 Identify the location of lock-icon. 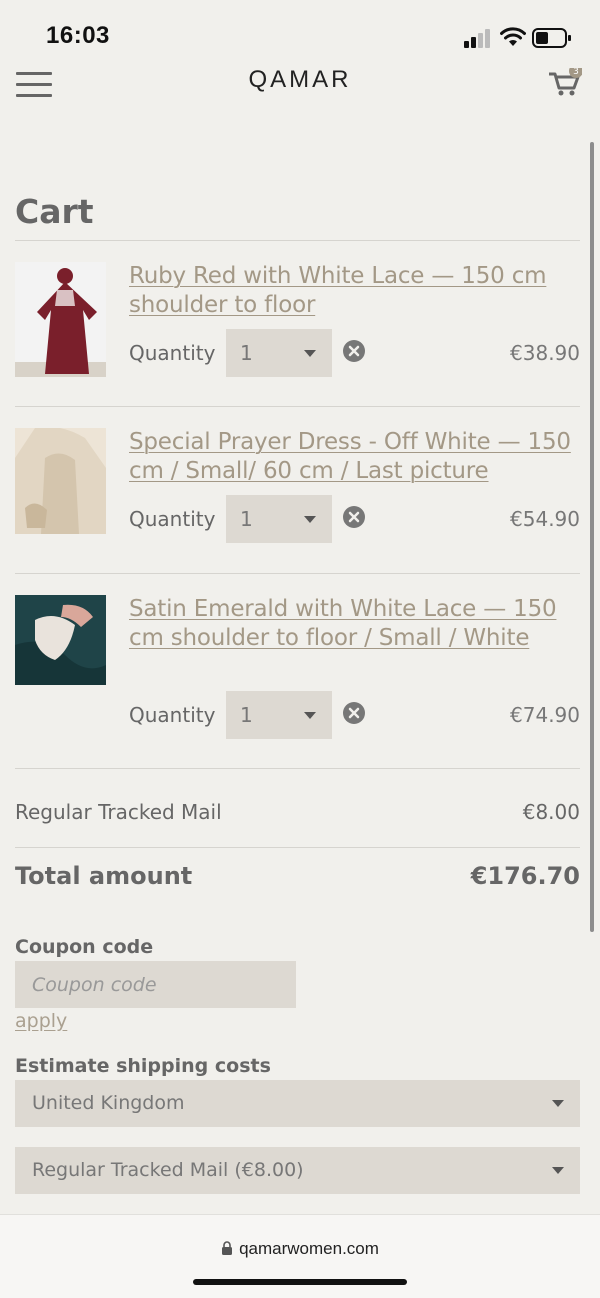
(227, 1248).